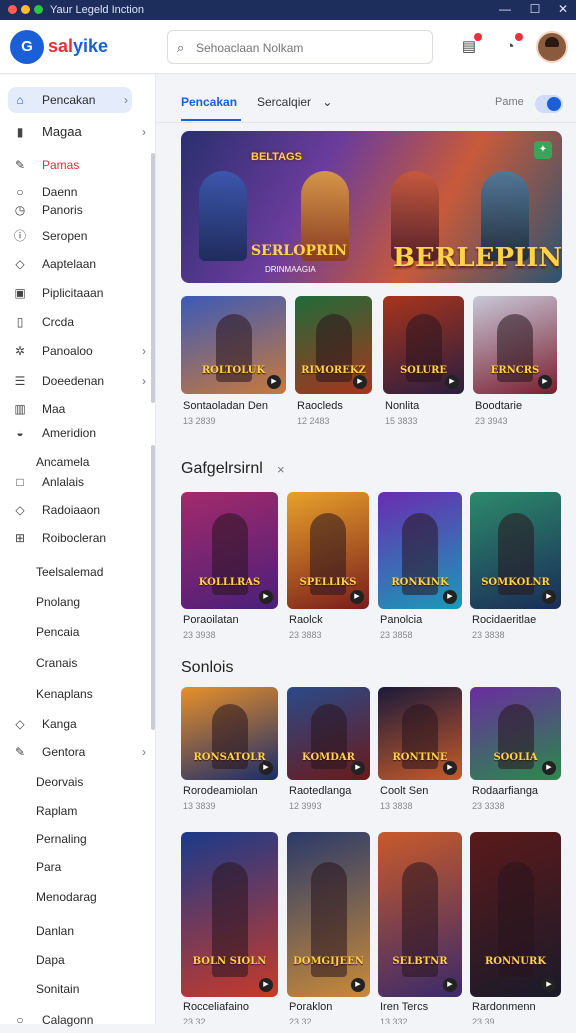  Describe the element at coordinates (79, 782) in the screenshot. I see `sidebar-item-deorvais: Deorvais` at that location.